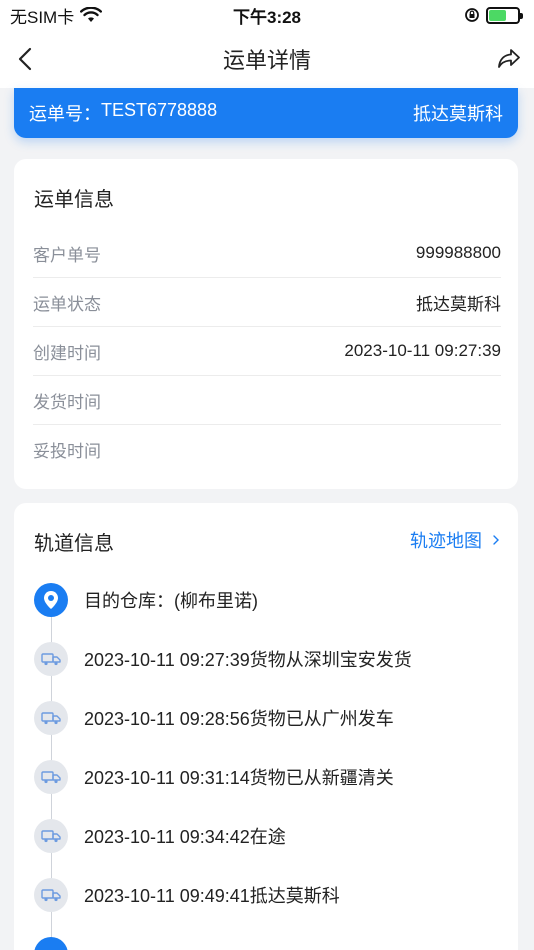 Image resolution: width=534 pixels, height=950 pixels. I want to click on timeline-item-partial, so click(269, 943).